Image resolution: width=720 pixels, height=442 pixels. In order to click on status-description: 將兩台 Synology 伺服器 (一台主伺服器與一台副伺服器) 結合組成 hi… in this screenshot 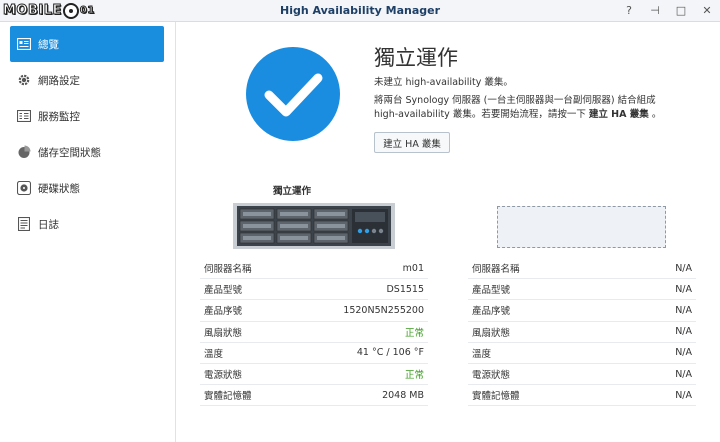, I will do `click(524, 108)`.